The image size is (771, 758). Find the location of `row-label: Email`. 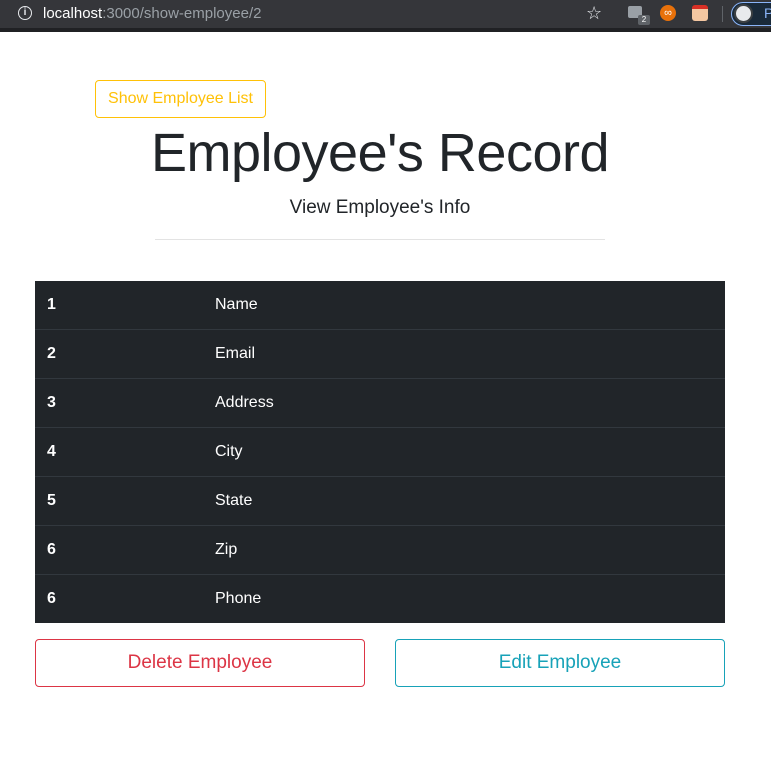

row-label: Email is located at coordinates (235, 353).